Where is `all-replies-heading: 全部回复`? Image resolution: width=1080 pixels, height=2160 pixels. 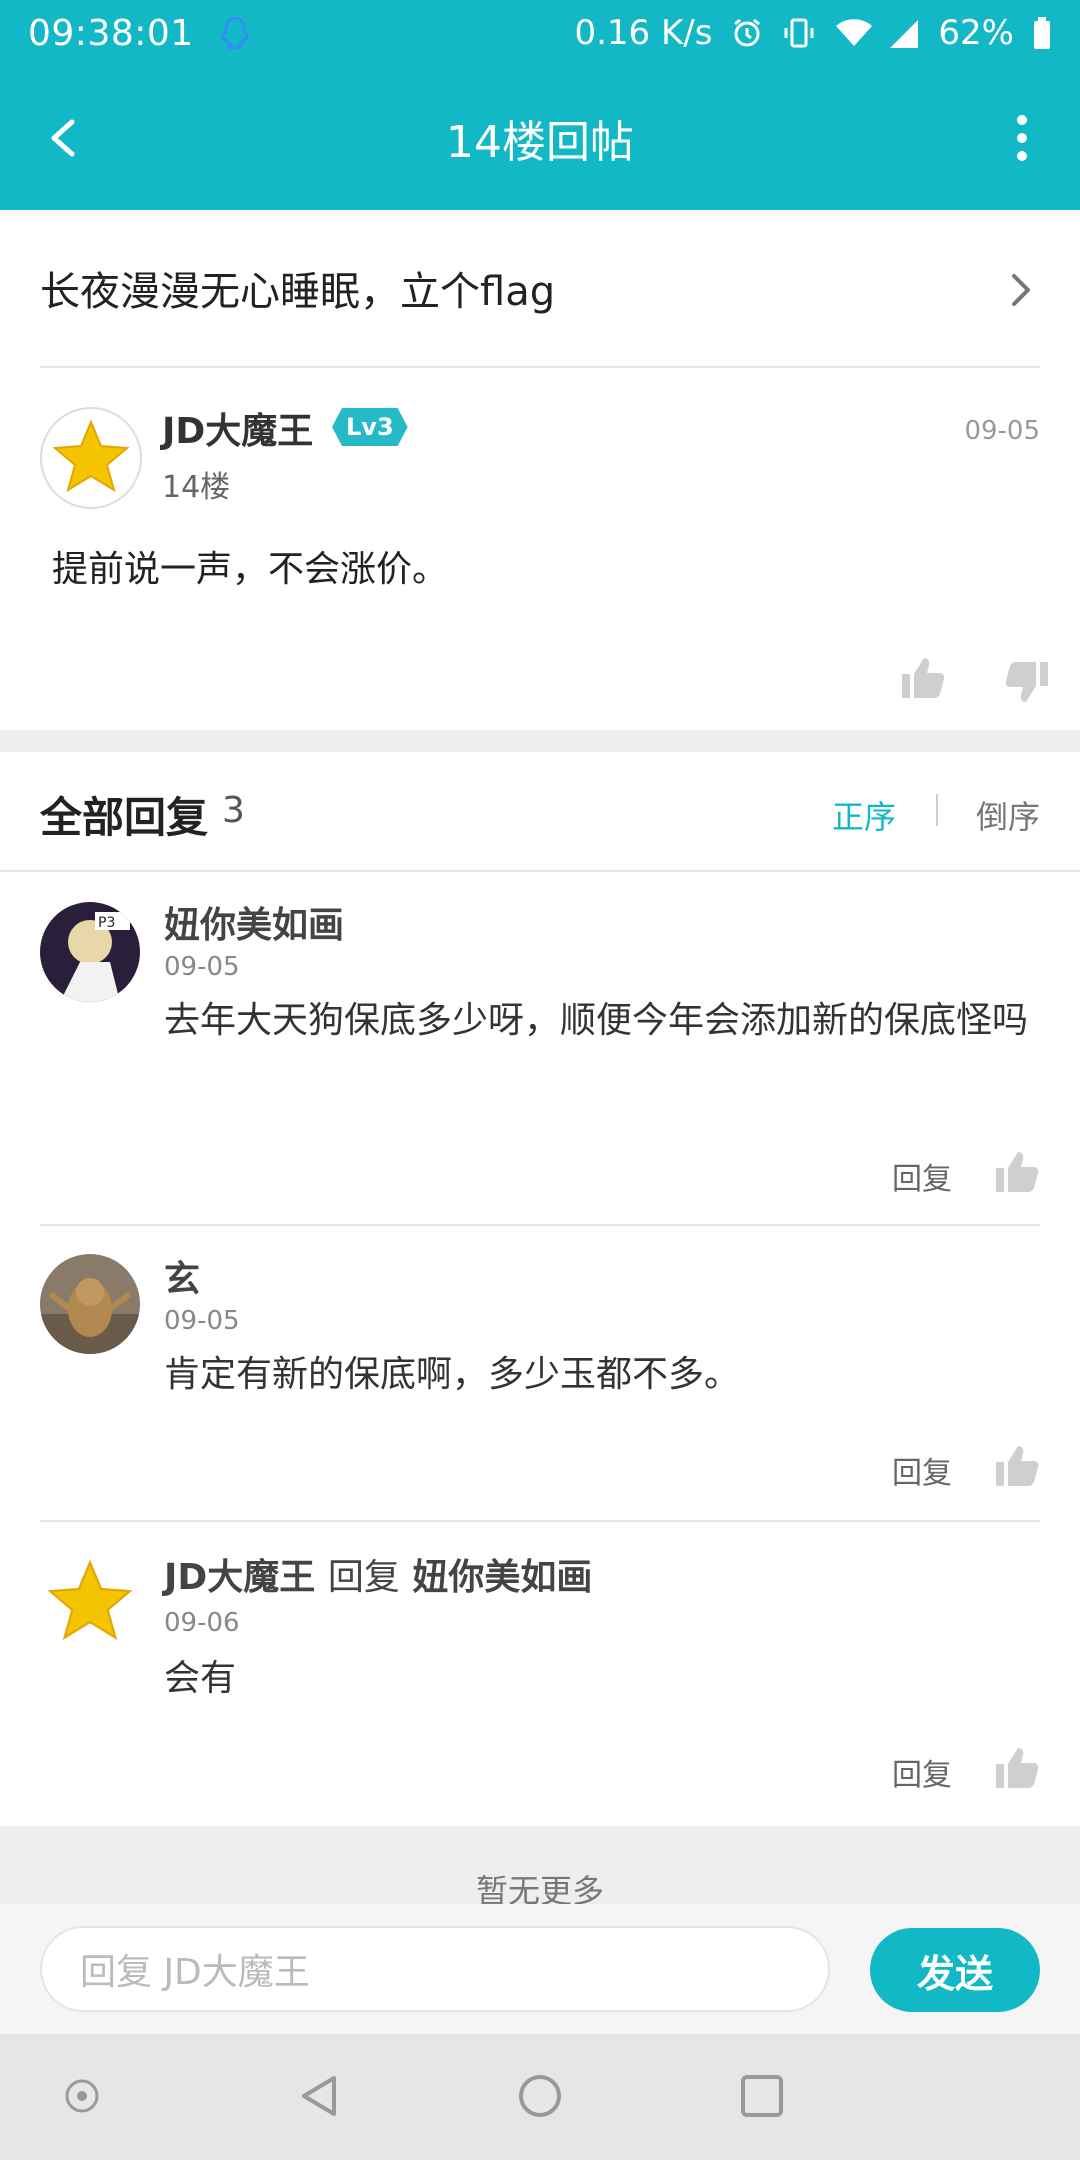
all-replies-heading: 全部回复 is located at coordinates (124, 817).